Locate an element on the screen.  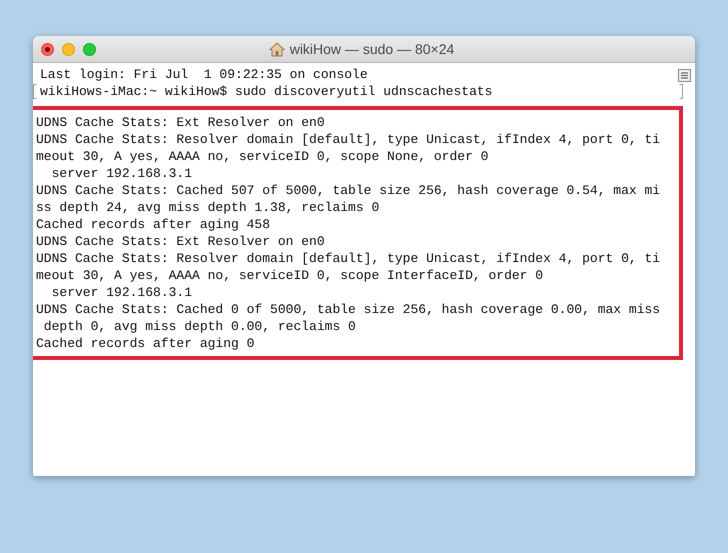
home-icon is located at coordinates (276, 49).